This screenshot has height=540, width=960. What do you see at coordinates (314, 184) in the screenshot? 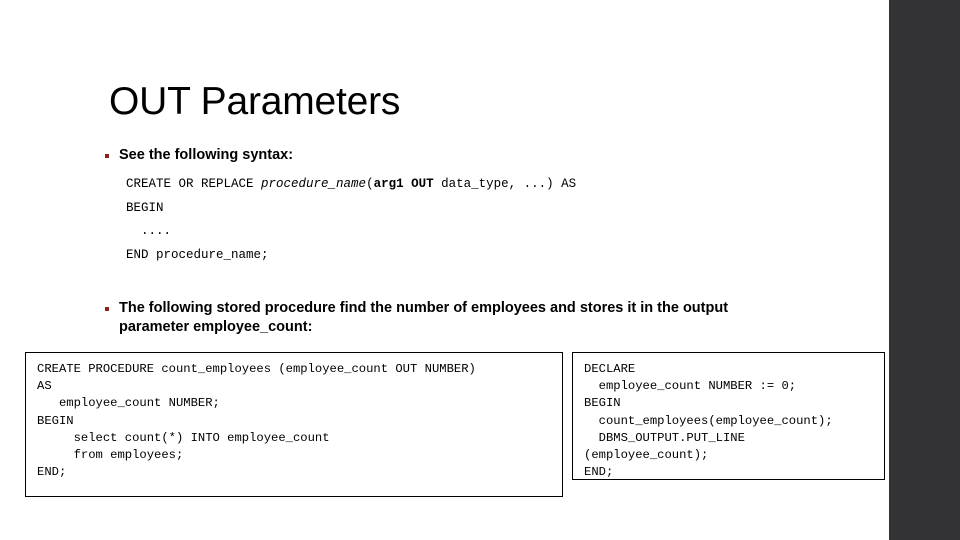
I see `syntax-line1-procedure-name: procedure_name` at bounding box center [314, 184].